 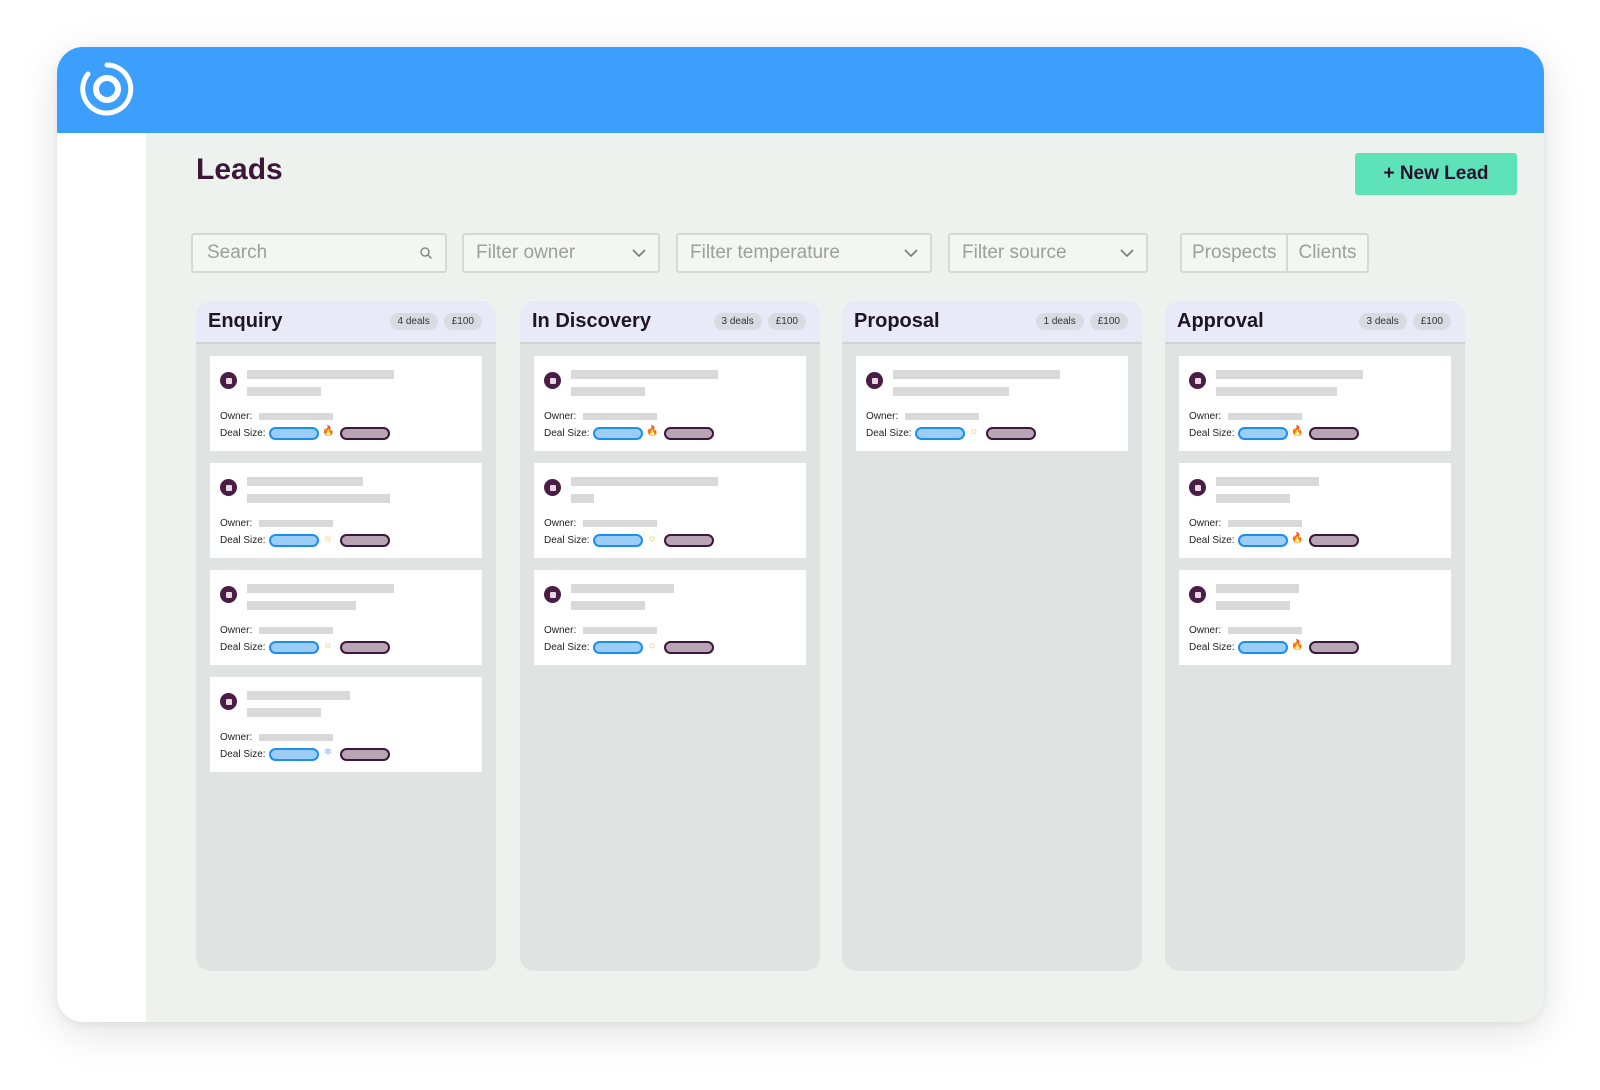 What do you see at coordinates (101, 577) in the screenshot?
I see `sidebar` at bounding box center [101, 577].